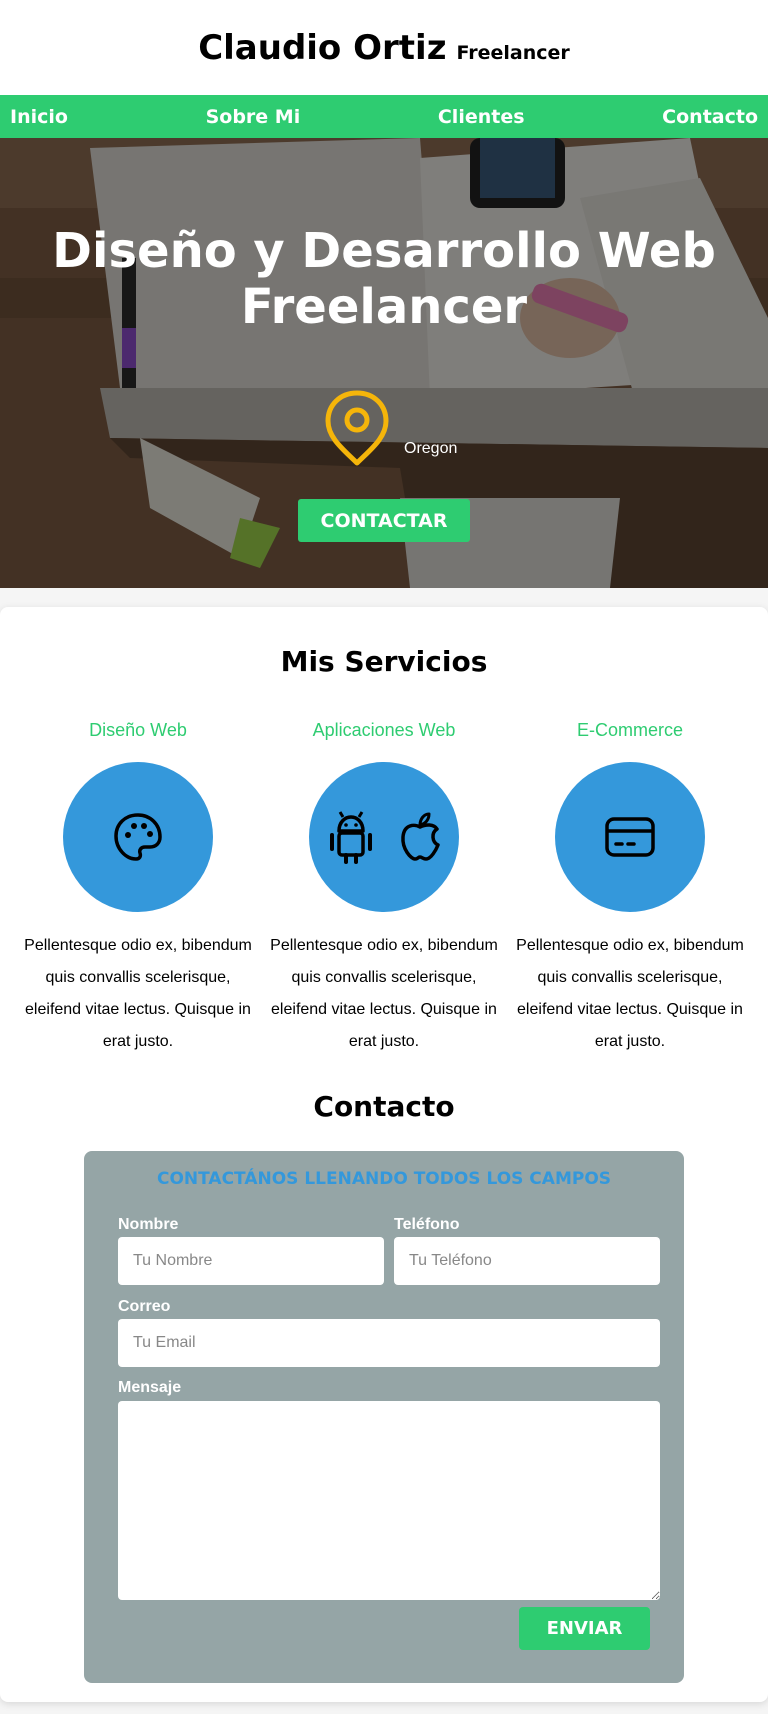  I want to click on message-label: Mensaje, so click(150, 1387).